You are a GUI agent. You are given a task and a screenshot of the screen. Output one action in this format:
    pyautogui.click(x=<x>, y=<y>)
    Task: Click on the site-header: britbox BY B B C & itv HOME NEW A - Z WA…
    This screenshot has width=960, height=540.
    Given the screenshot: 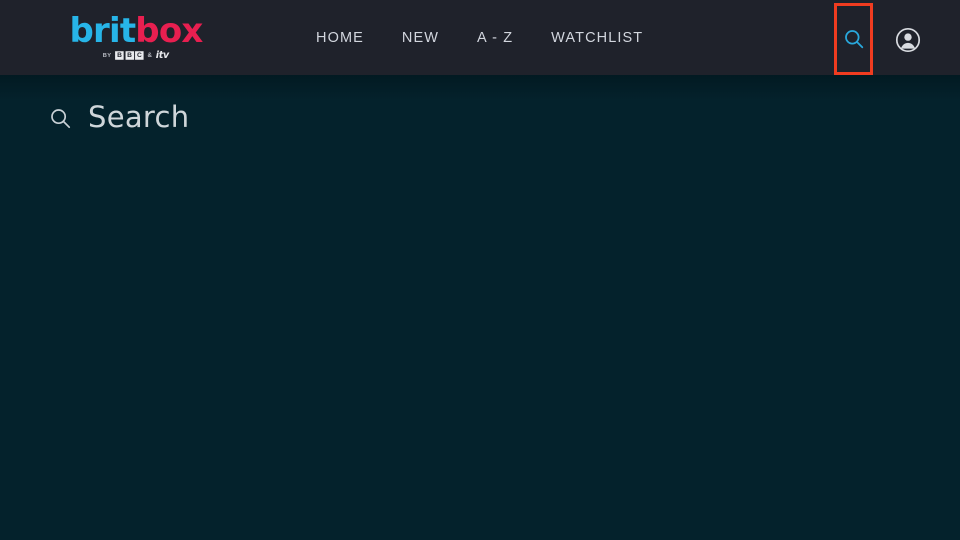 What is the action you would take?
    pyautogui.click(x=480, y=37)
    